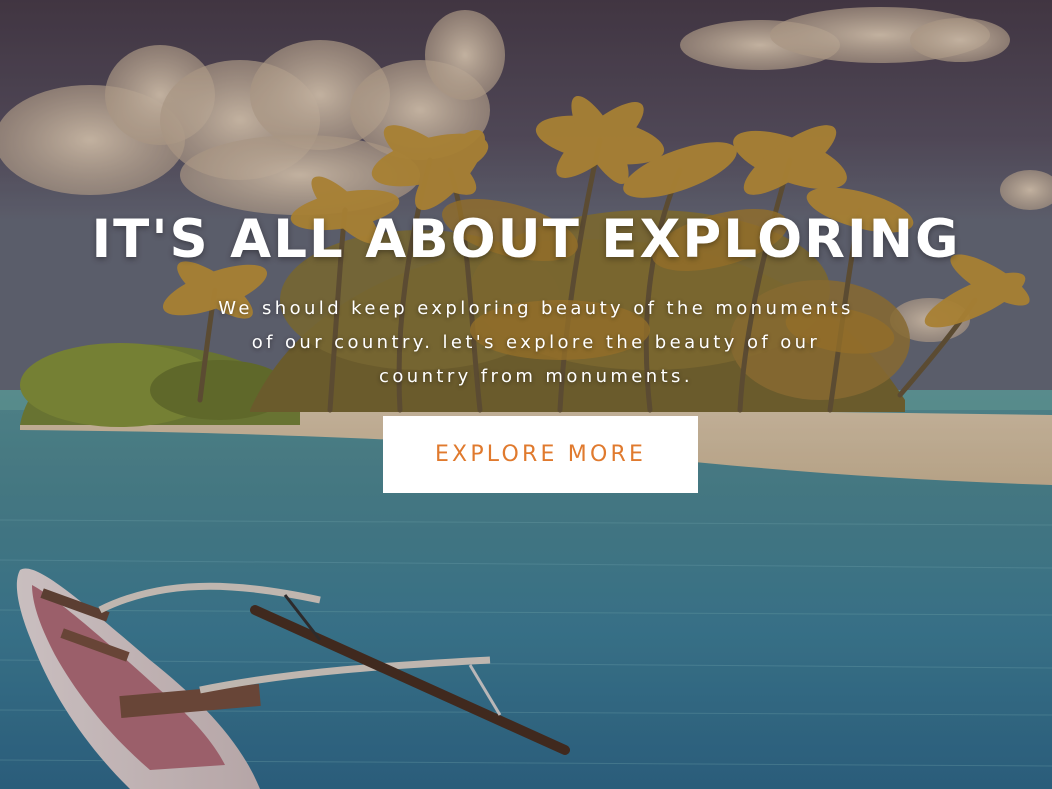 This screenshot has height=789, width=1052. I want to click on hero-title: IT'S ALL ABOUT EXPLORING, so click(526, 239).